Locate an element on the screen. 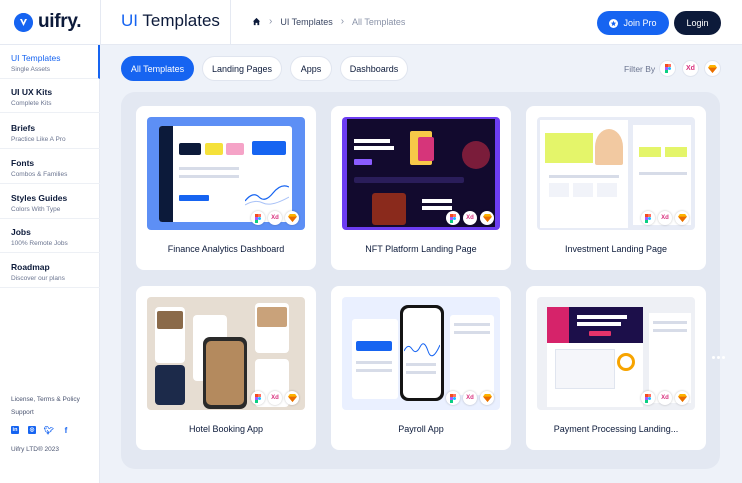 This screenshot has width=742, height=483. template-card: Xd Finance Analytics Dashboard is located at coordinates (226, 188).